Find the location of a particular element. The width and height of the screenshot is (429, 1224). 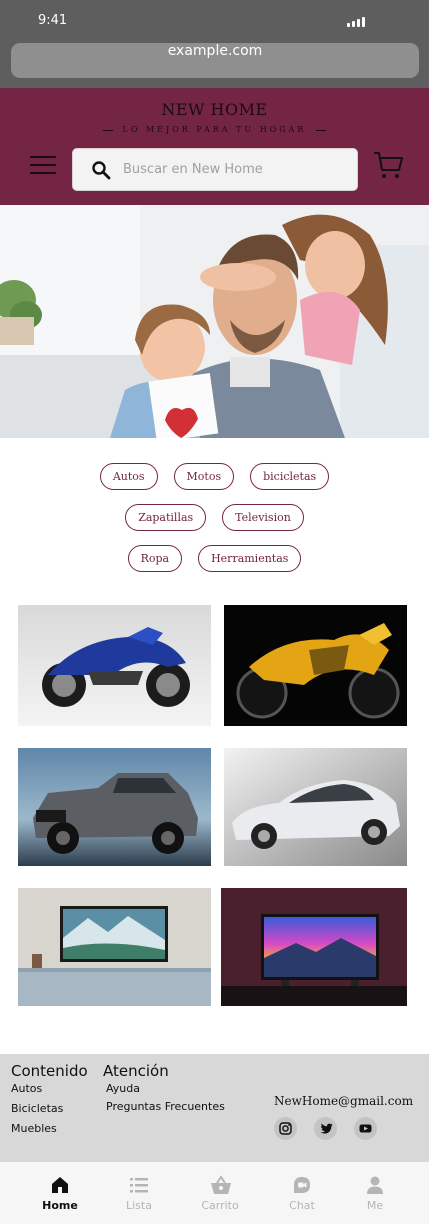

nav-carrito: Carrito is located at coordinates (220, 1193).